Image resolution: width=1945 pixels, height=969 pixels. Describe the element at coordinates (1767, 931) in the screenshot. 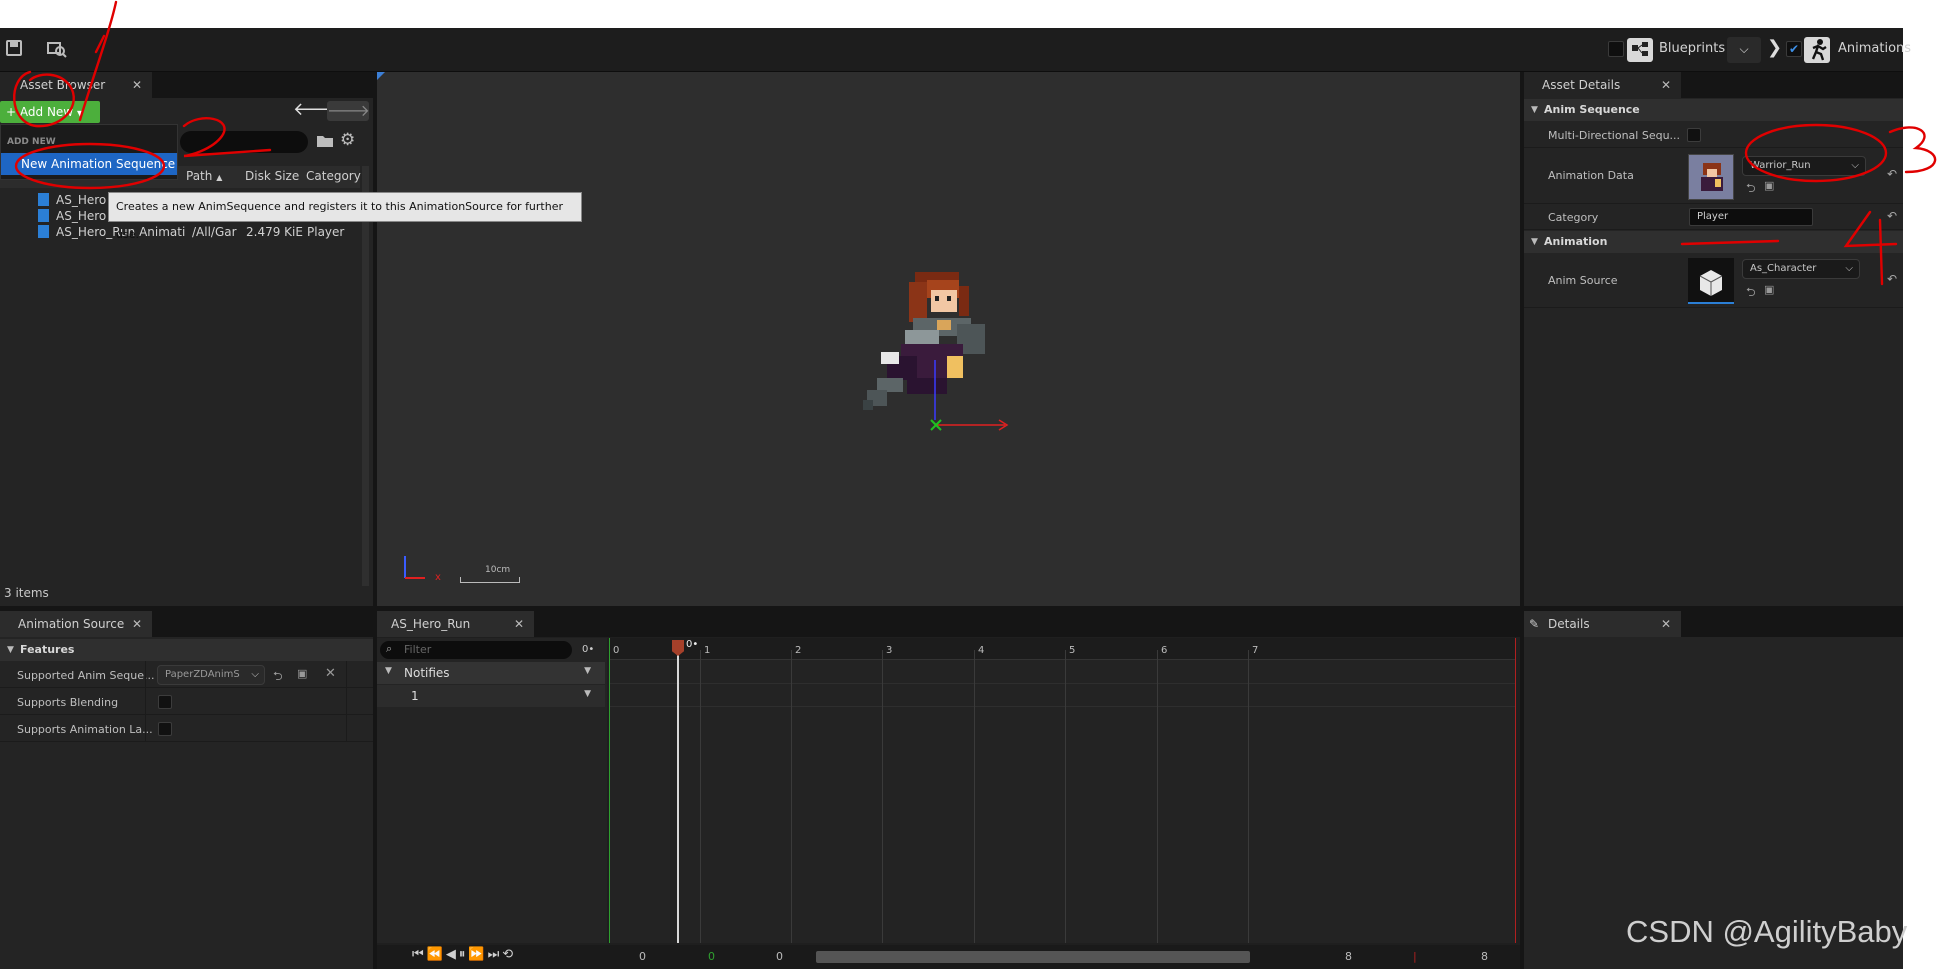

I see `watermark: CSDN @AgilityBaby` at that location.